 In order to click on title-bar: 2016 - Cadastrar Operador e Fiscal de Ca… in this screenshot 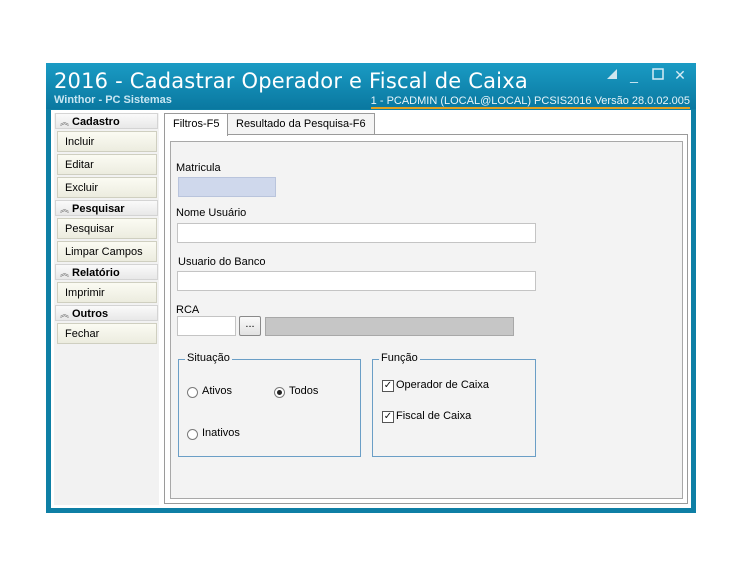, I will do `click(371, 86)`.